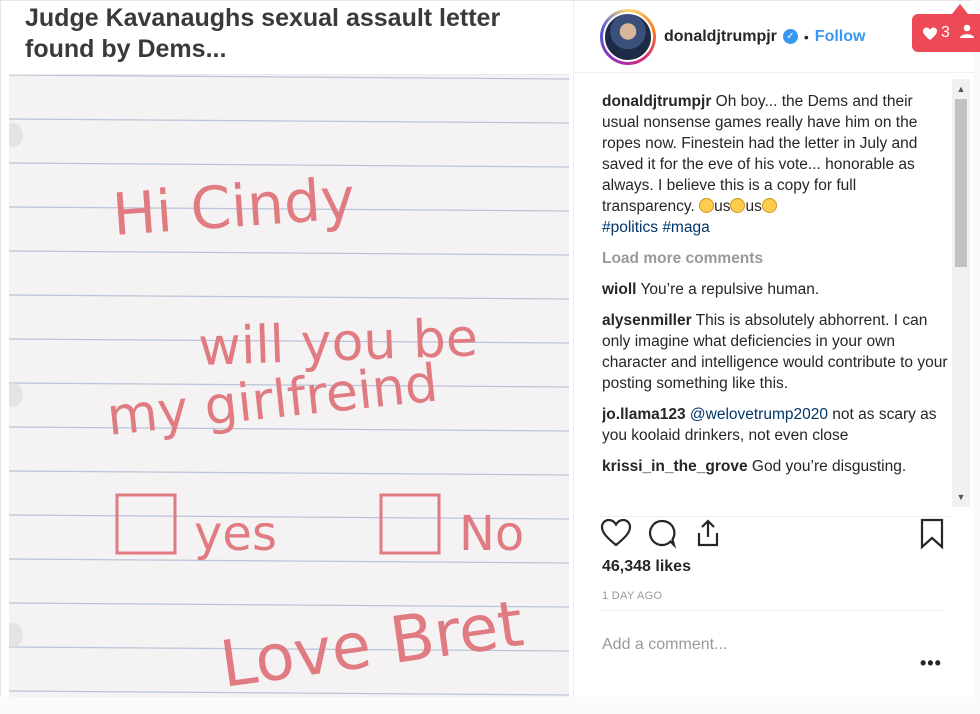  Describe the element at coordinates (235, 534) in the screenshot. I see `note-line-4: yes` at that location.